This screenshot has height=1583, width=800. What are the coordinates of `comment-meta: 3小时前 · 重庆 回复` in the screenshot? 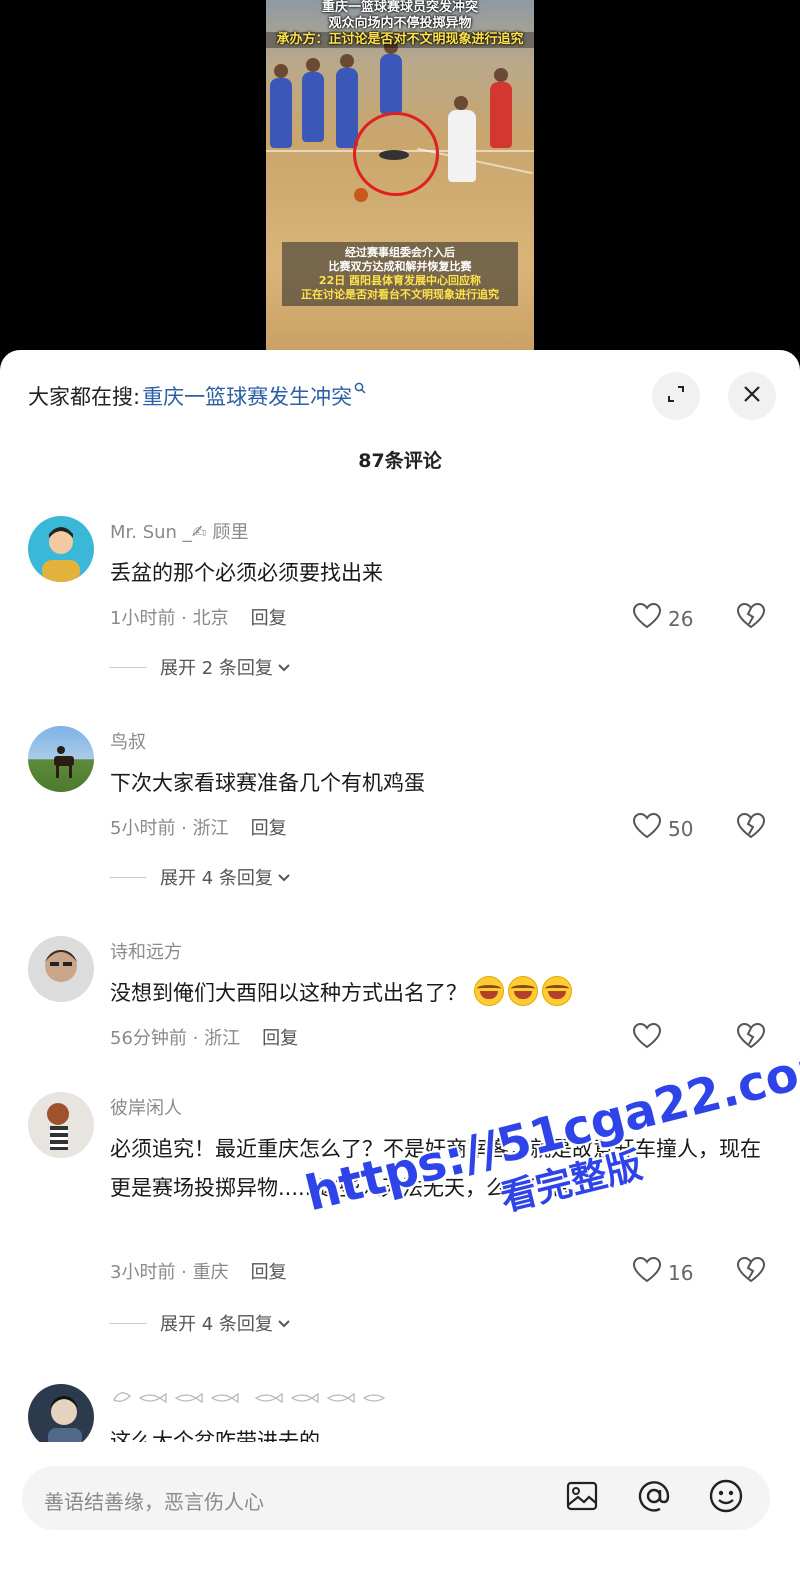 It's located at (198, 1271).